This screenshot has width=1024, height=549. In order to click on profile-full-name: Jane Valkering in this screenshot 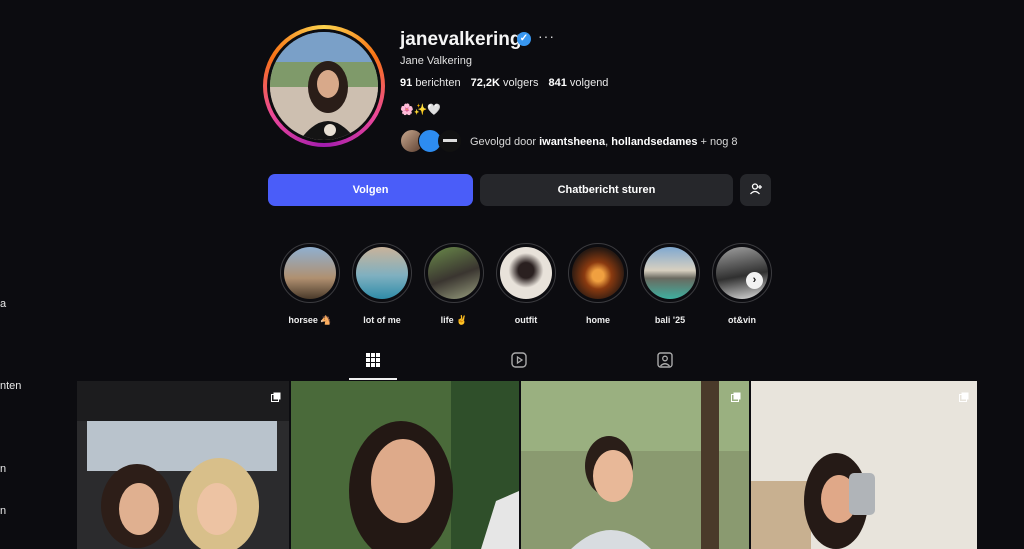, I will do `click(436, 61)`.